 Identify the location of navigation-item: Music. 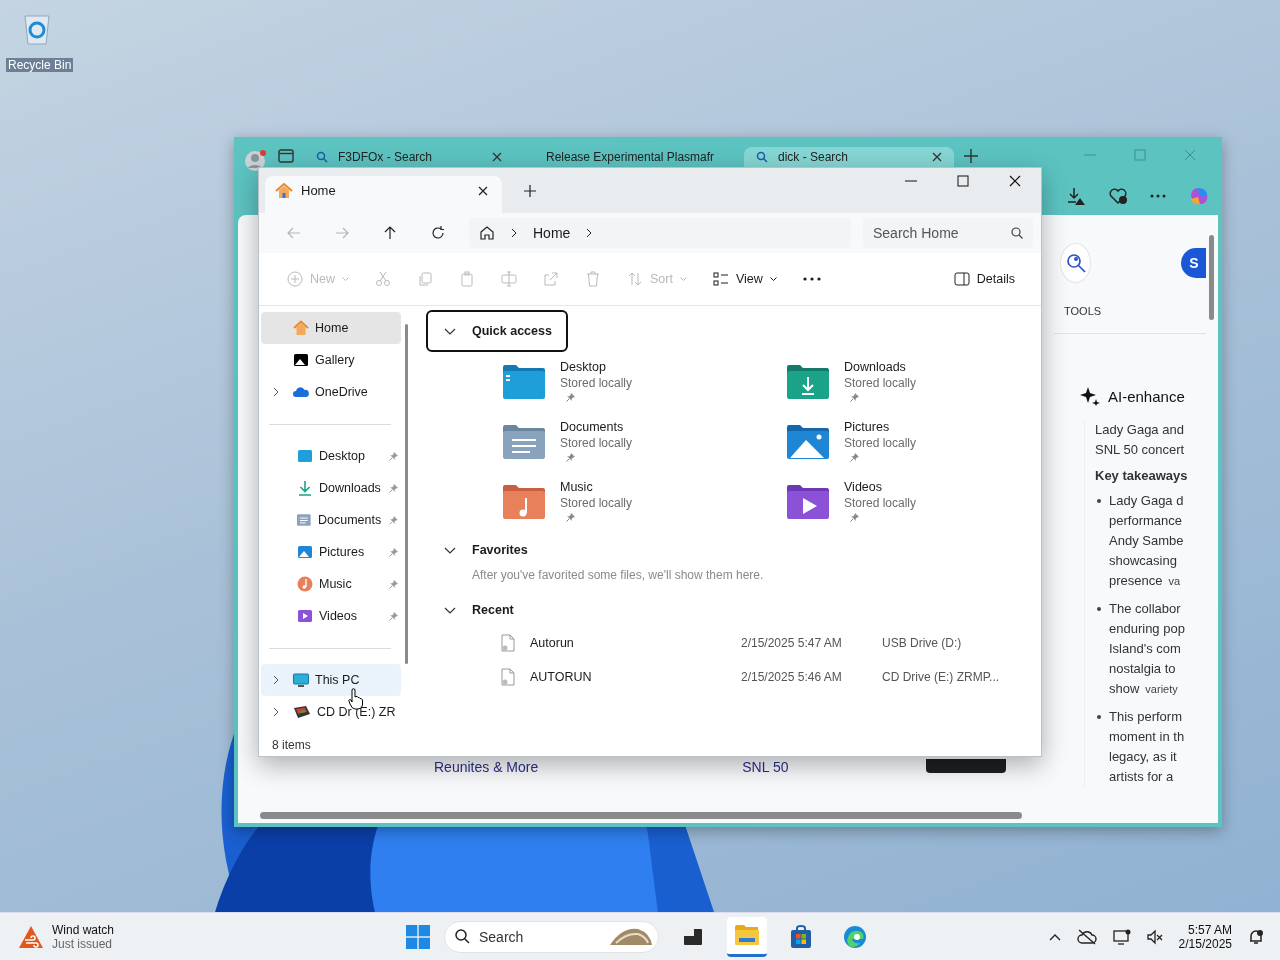
(331, 584).